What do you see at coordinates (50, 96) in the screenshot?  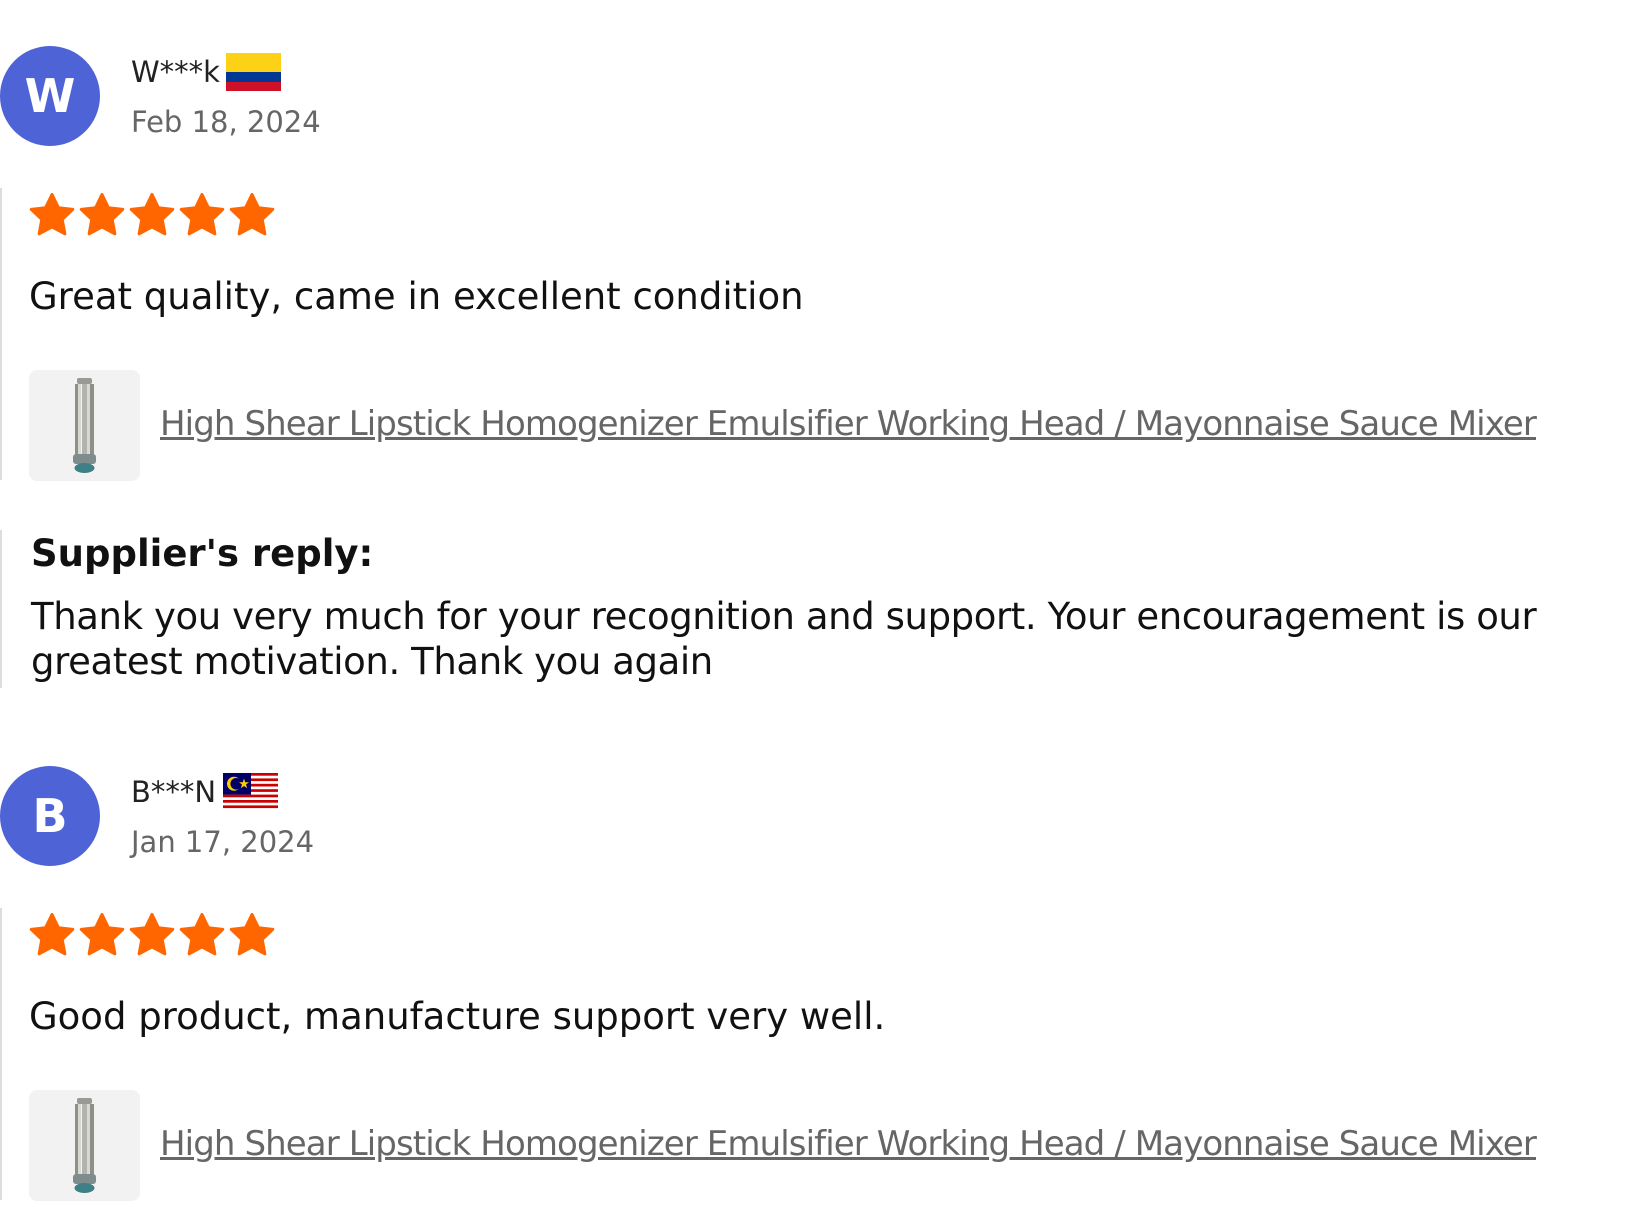 I see `avatar: W` at bounding box center [50, 96].